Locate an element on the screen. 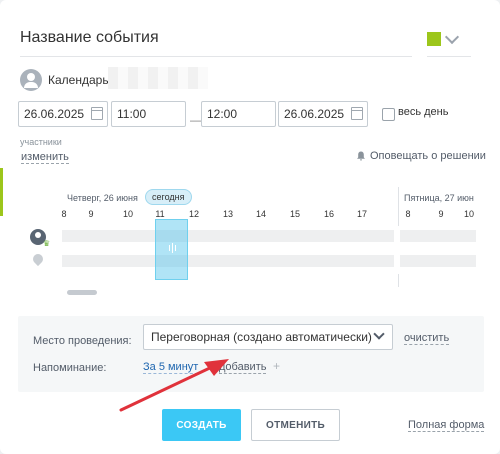 The height and width of the screenshot is (454, 500). start-time-field: 11:00 is located at coordinates (148, 114).